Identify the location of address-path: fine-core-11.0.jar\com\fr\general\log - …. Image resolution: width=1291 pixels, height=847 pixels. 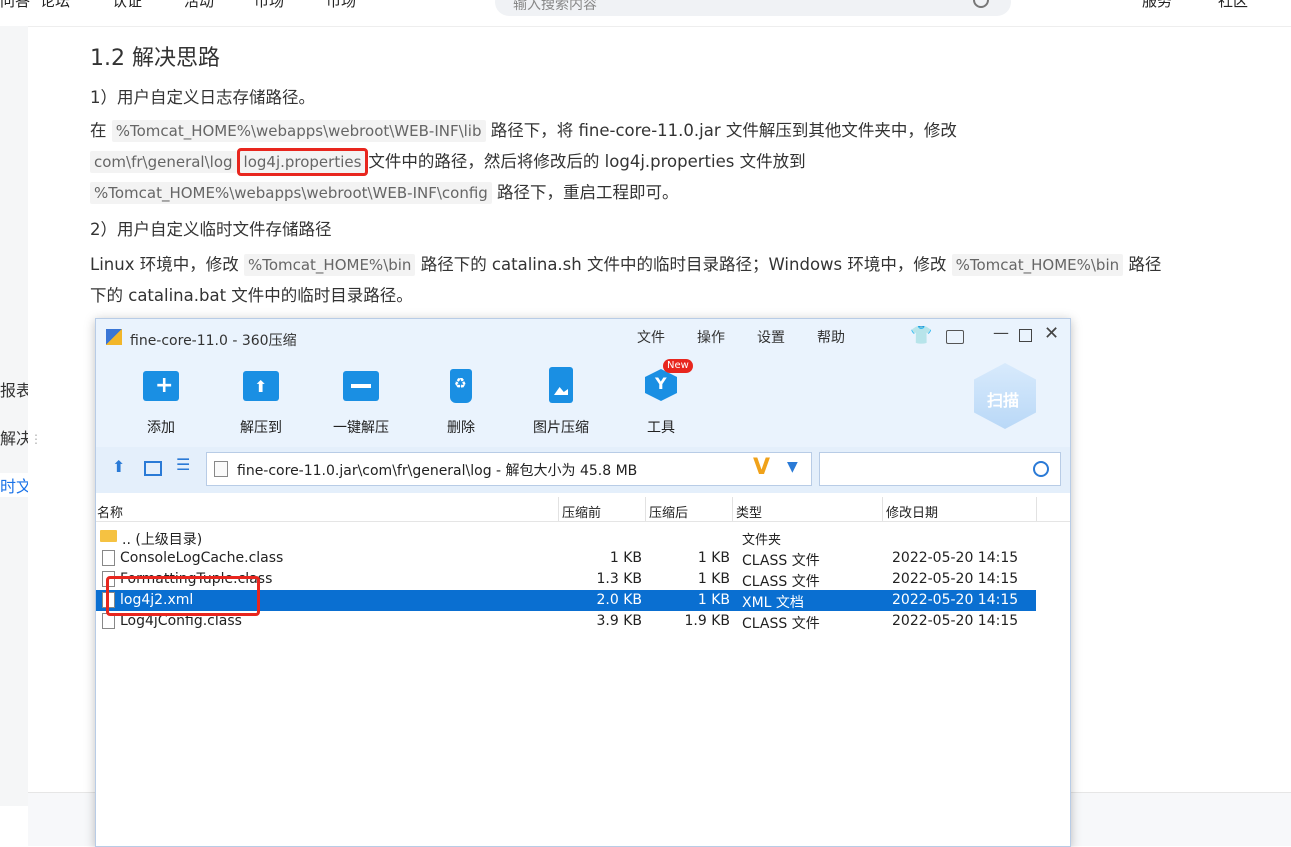
(437, 471).